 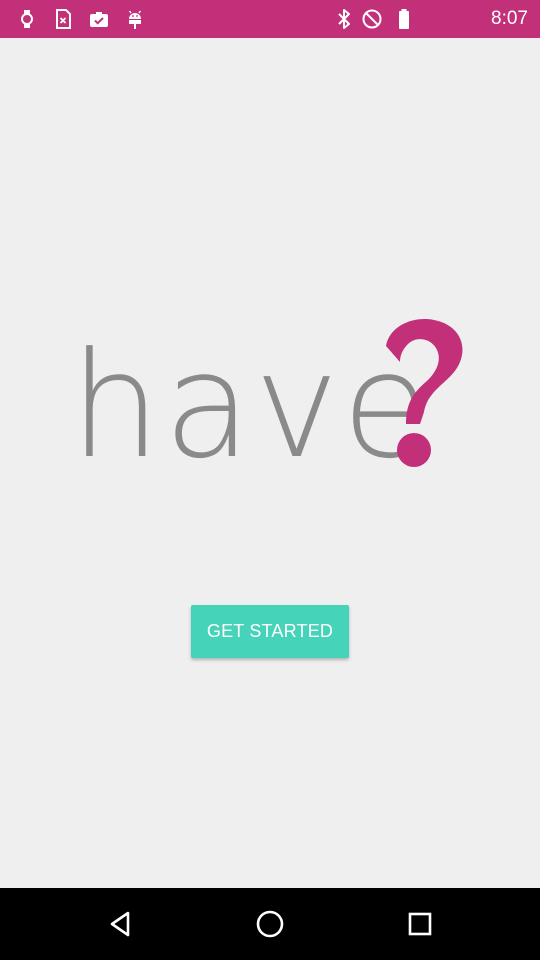 I want to click on home-icon, so click(x=270, y=924).